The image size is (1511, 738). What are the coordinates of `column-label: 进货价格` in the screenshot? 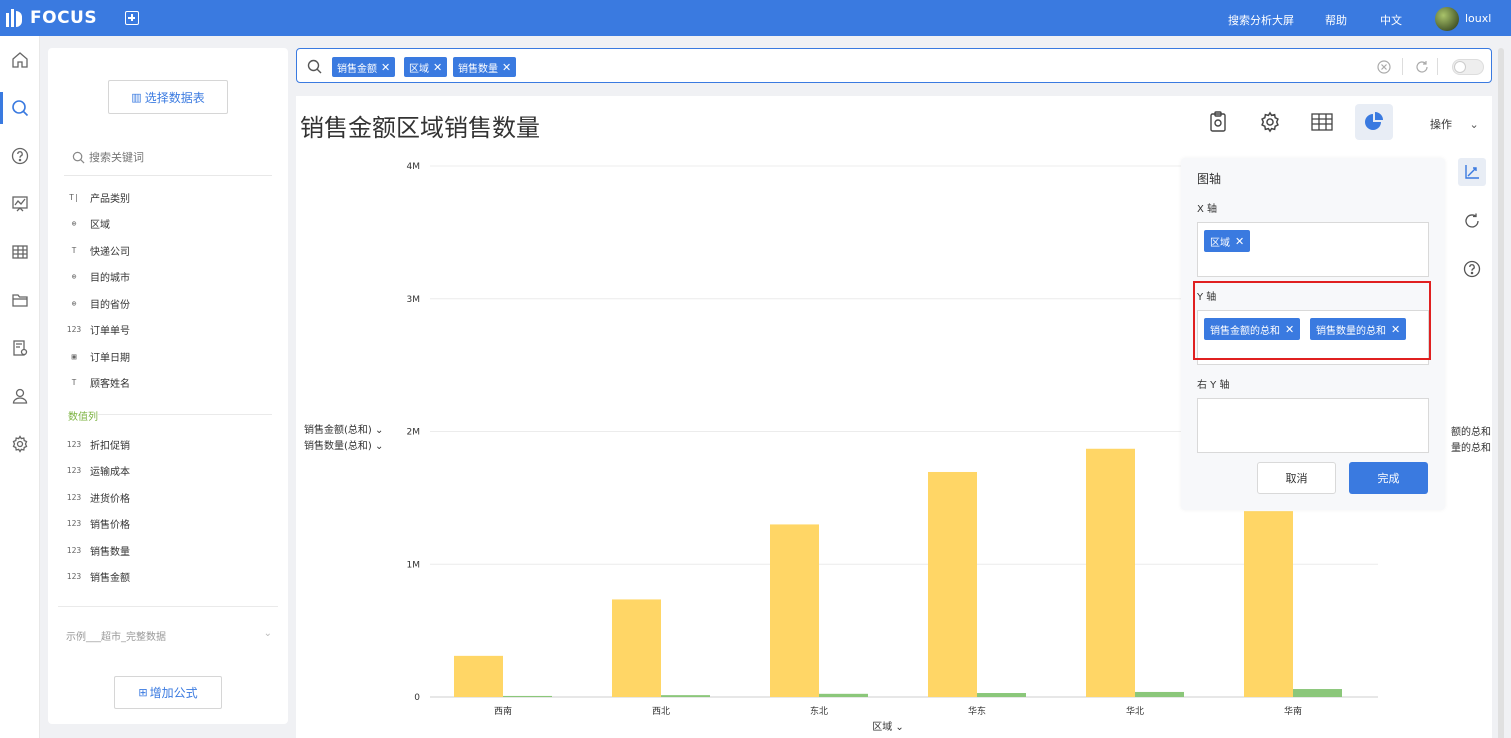 It's located at (110, 499).